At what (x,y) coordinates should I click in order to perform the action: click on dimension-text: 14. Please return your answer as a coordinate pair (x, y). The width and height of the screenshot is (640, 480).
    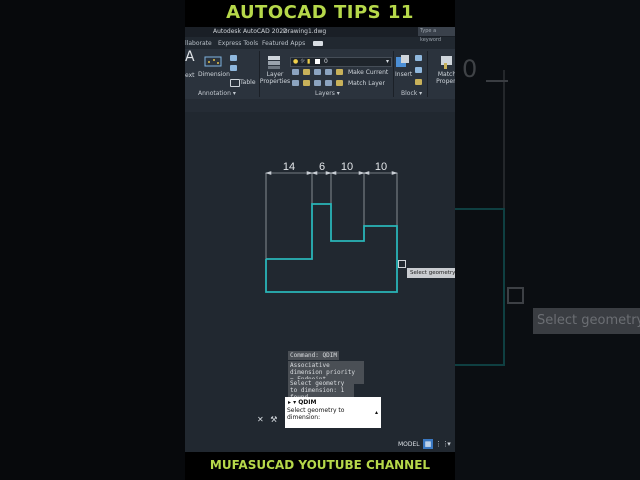
    Looking at the image, I should click on (289, 167).